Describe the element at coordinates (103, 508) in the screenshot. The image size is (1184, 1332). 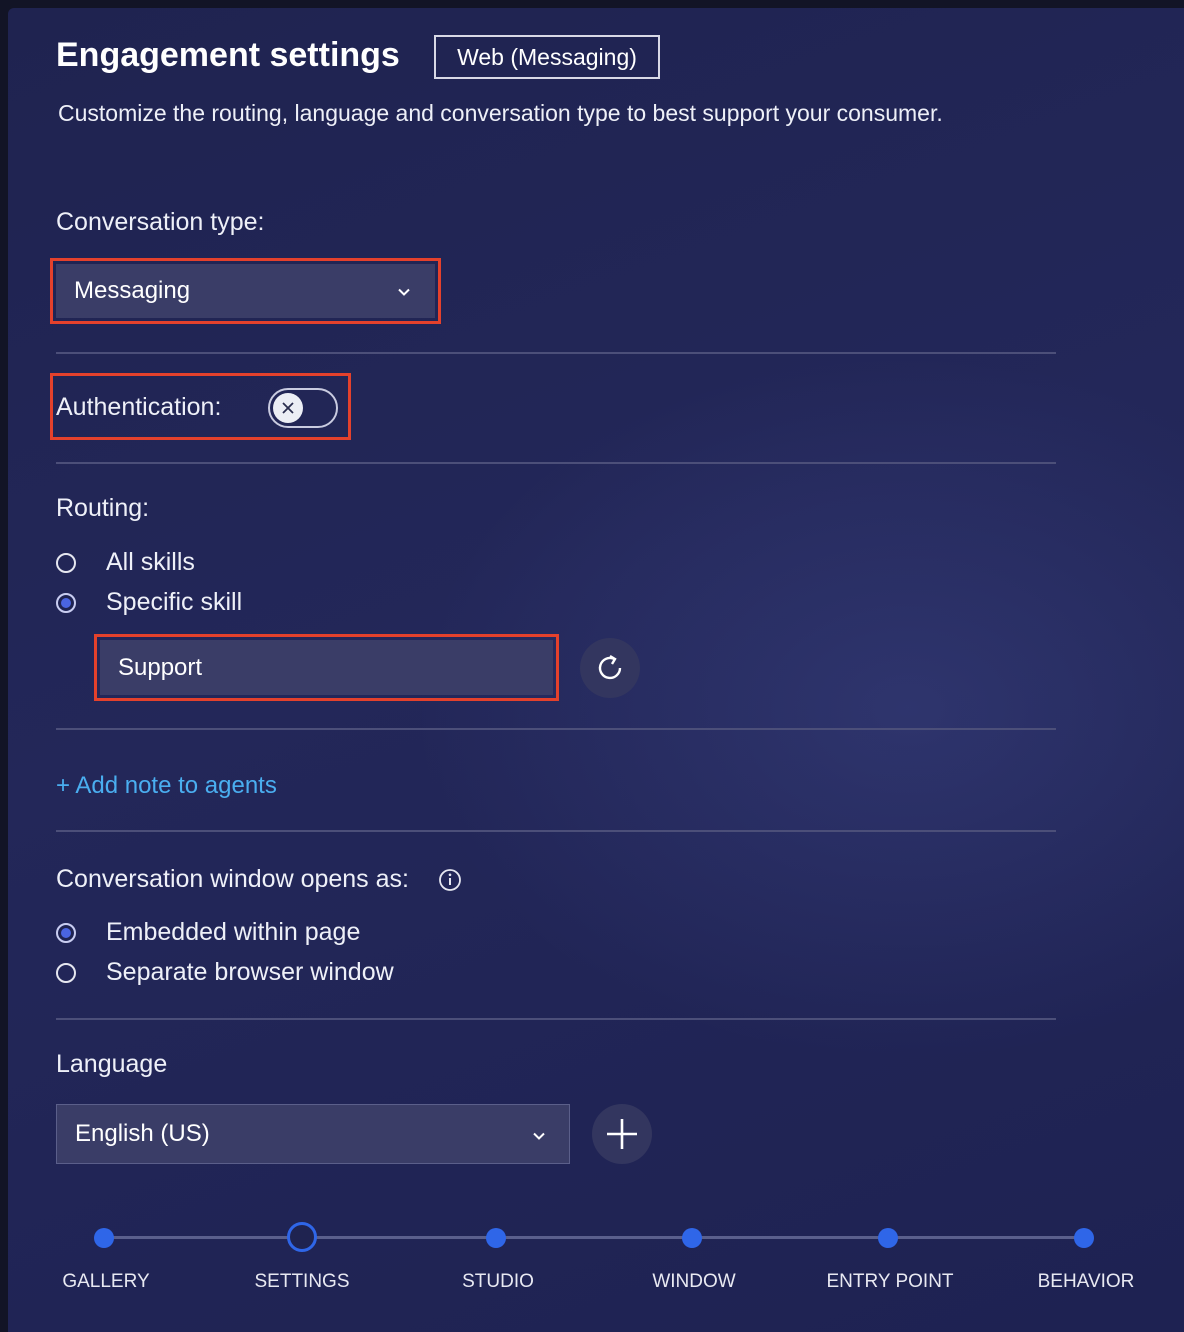
I see `routing-label: Routing:` at that location.